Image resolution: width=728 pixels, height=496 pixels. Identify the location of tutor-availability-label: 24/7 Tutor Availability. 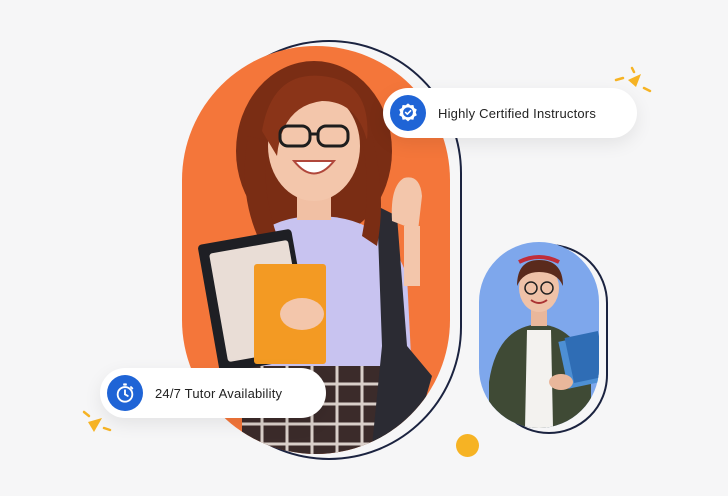
(219, 393).